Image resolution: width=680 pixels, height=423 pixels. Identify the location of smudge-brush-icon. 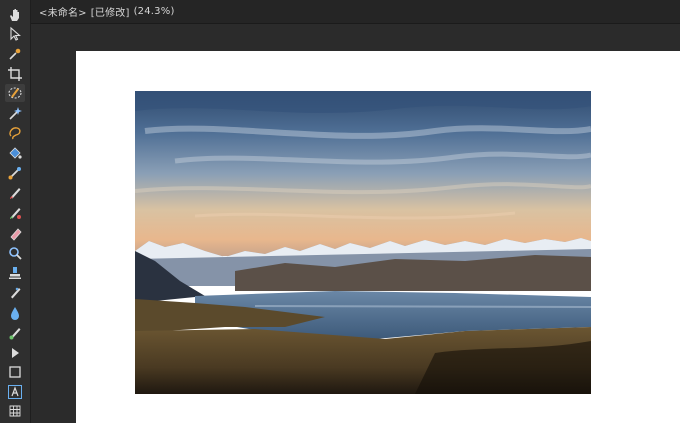
(15, 333).